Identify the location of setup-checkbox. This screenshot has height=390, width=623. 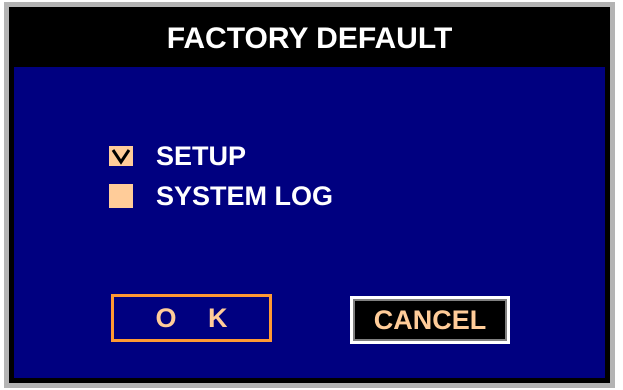
(121, 156).